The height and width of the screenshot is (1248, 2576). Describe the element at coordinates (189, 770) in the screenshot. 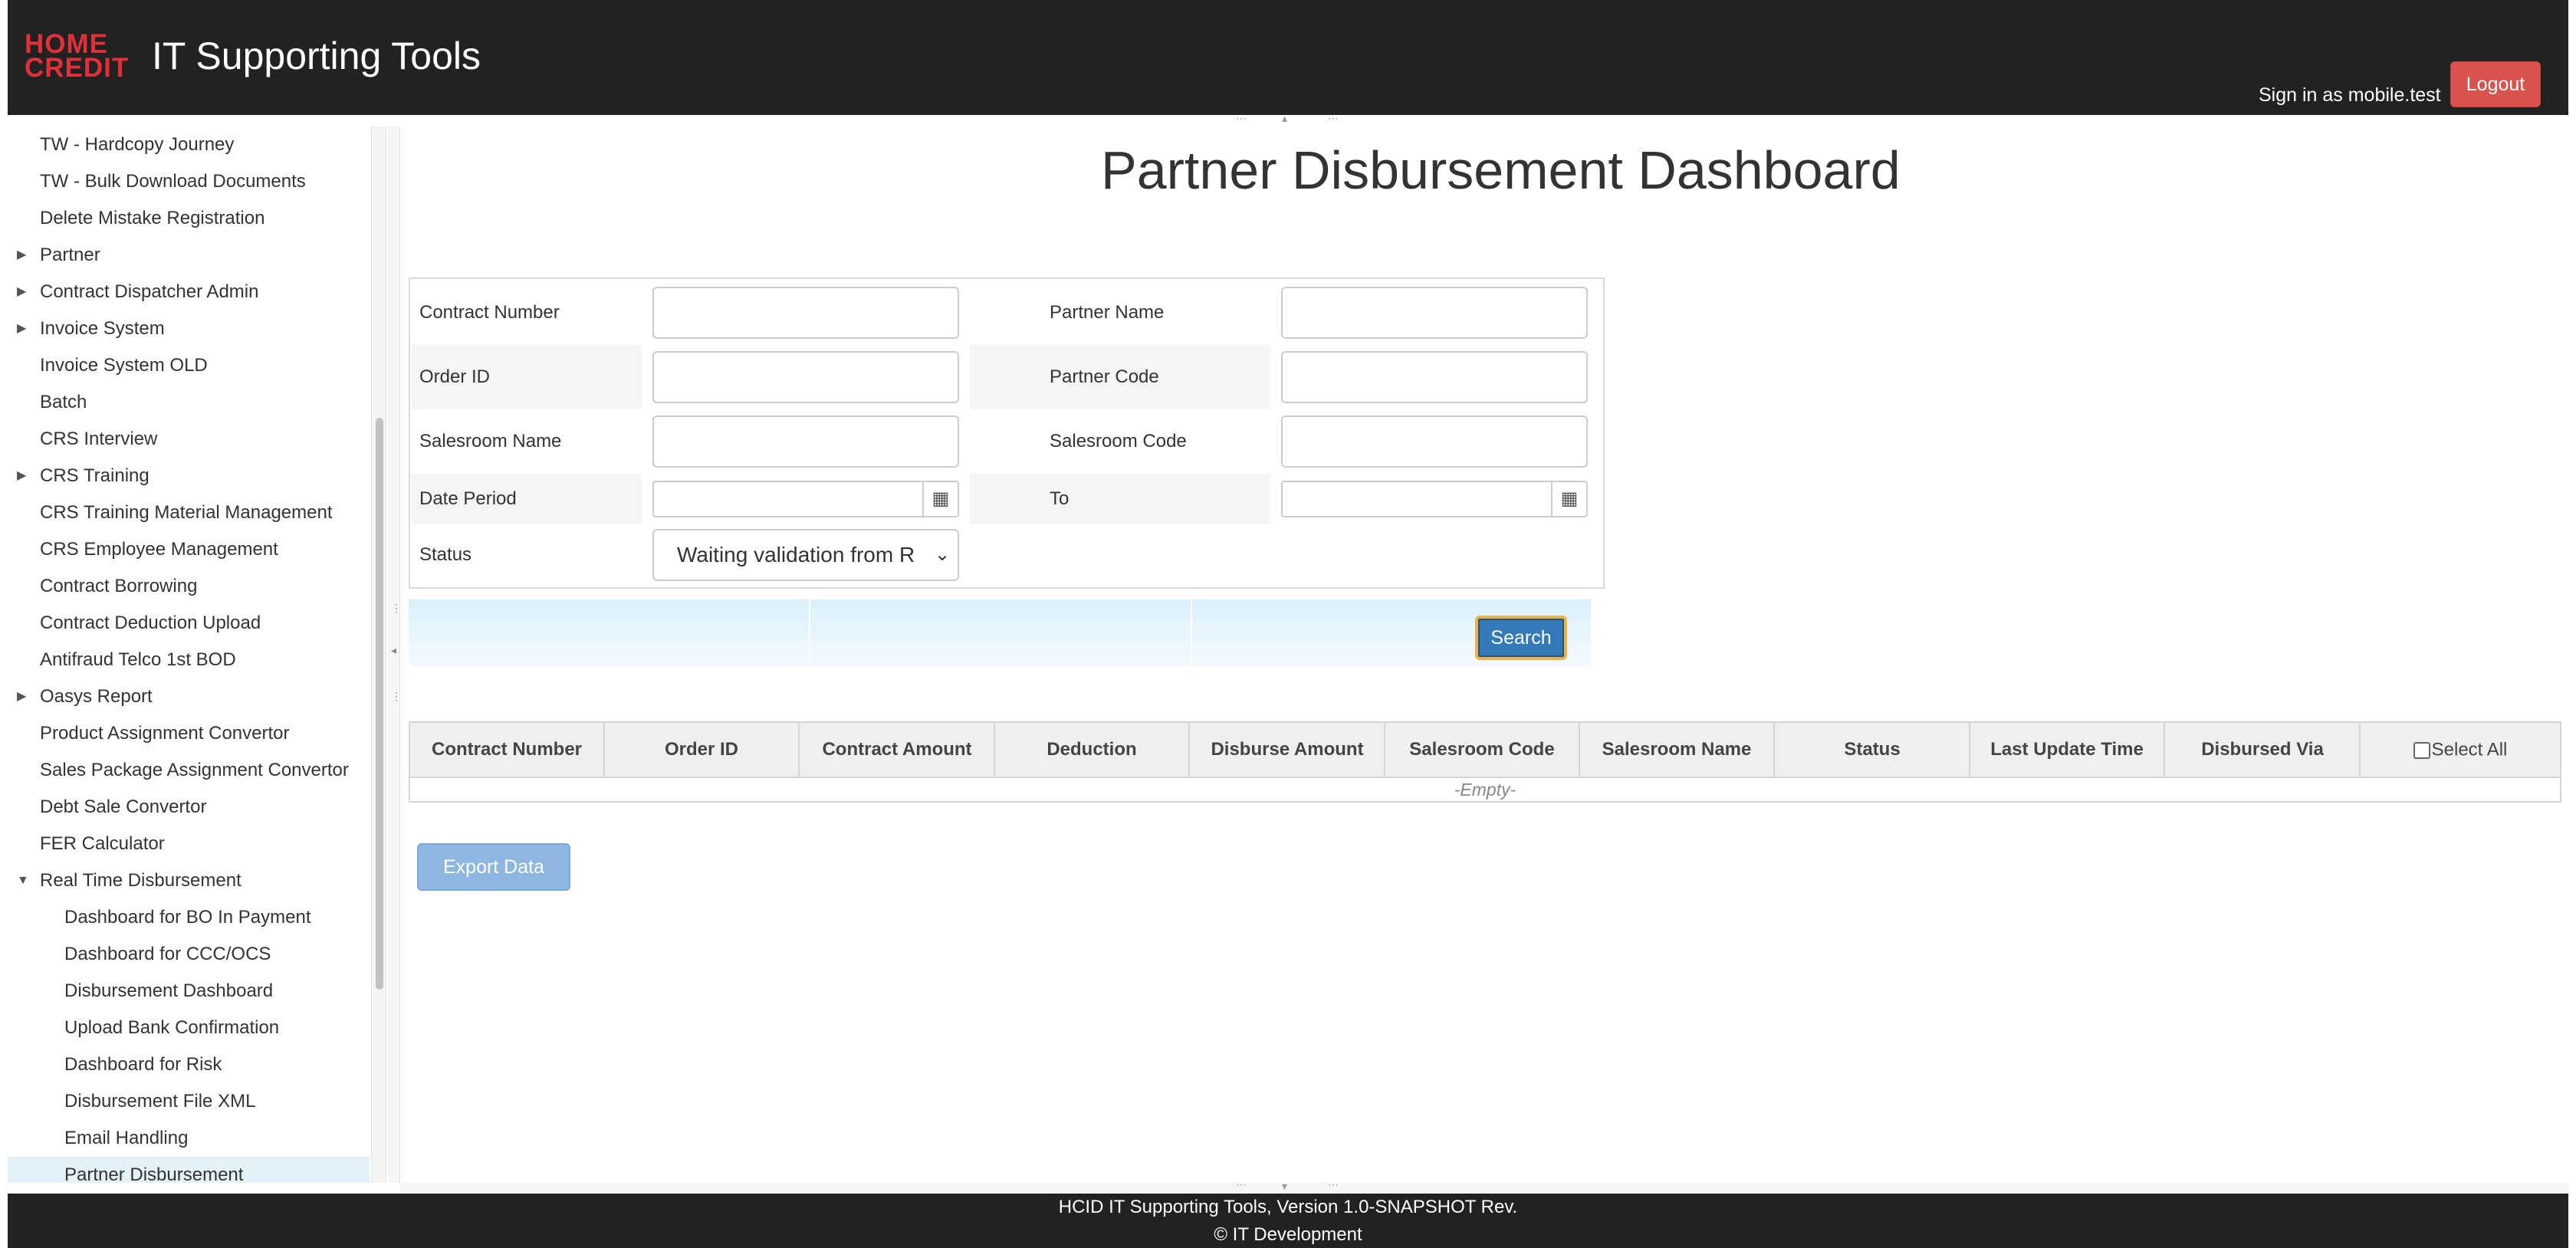

I see `sidebar-item: Sales Package Assignment Convertor` at that location.